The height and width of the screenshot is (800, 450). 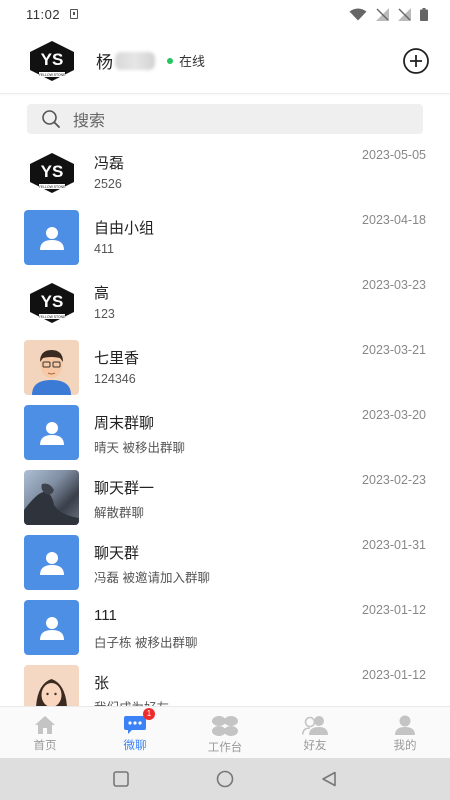 I want to click on name-redaction, so click(x=135, y=60).